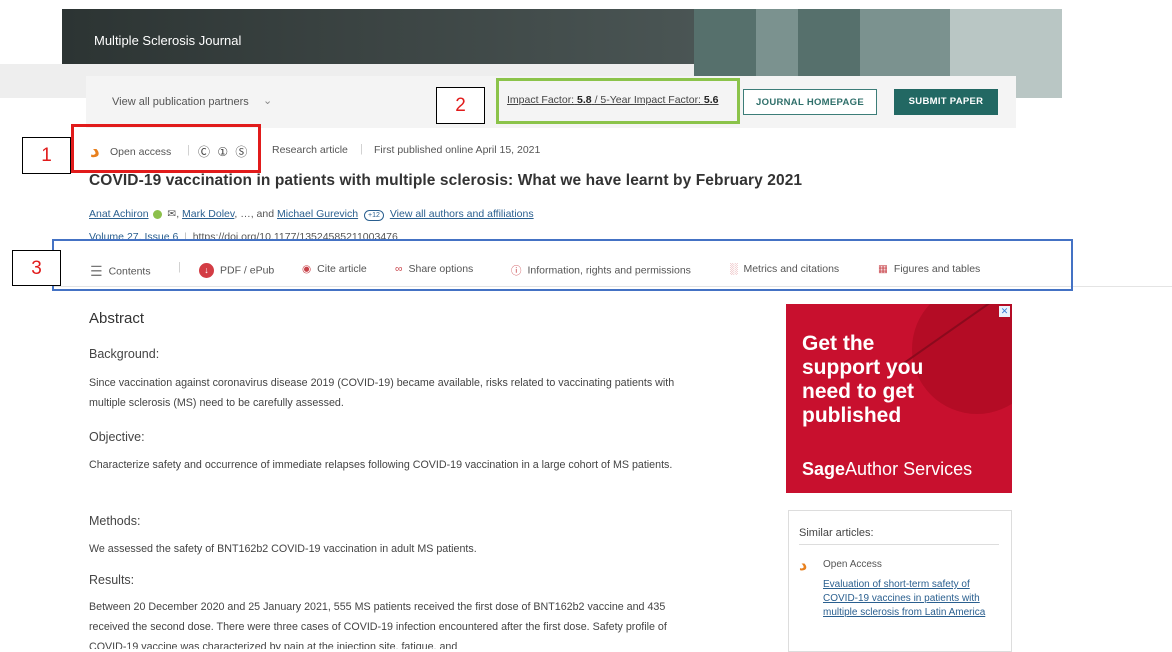  What do you see at coordinates (836, 533) in the screenshot?
I see `similar-articles-title: Similar articles:` at bounding box center [836, 533].